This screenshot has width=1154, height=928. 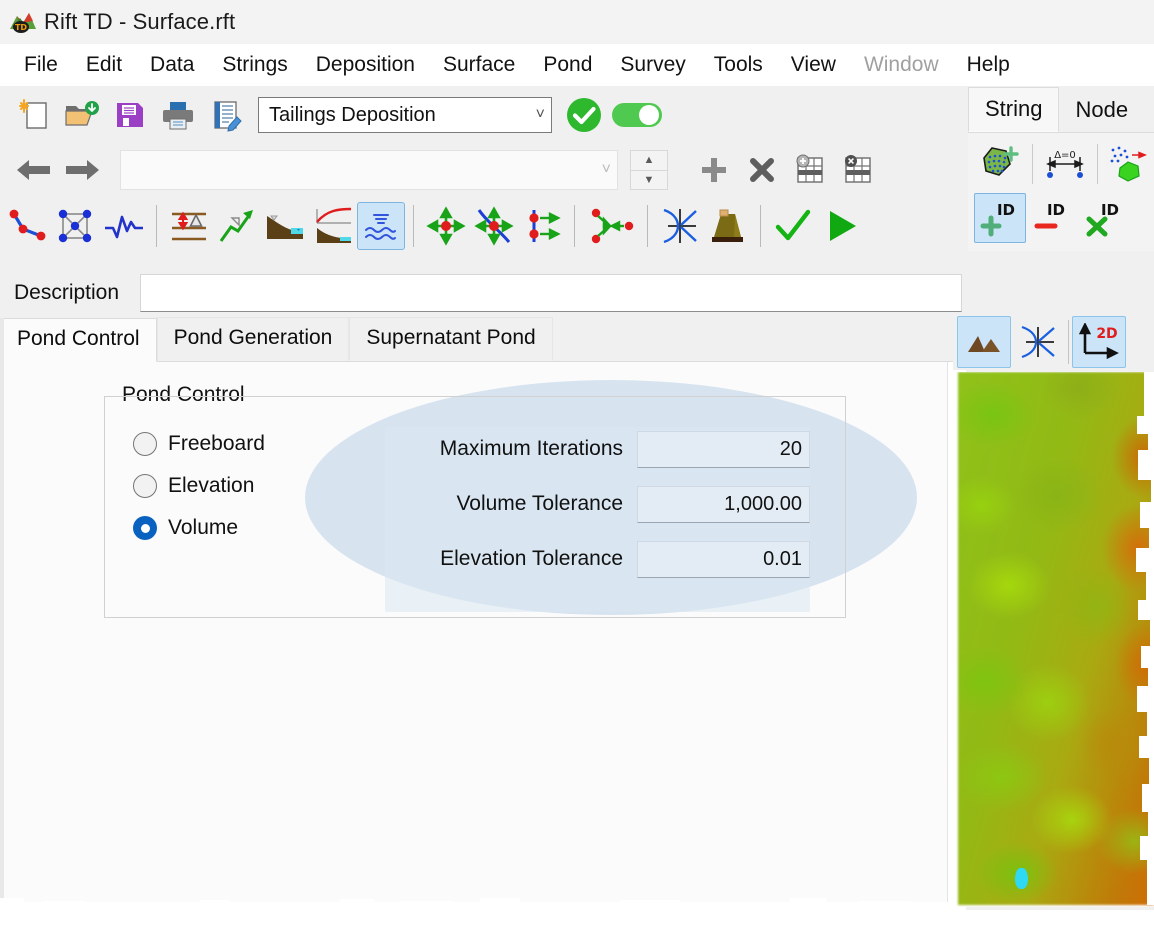 What do you see at coordinates (738, 65) in the screenshot?
I see `menu-tools: Tools` at bounding box center [738, 65].